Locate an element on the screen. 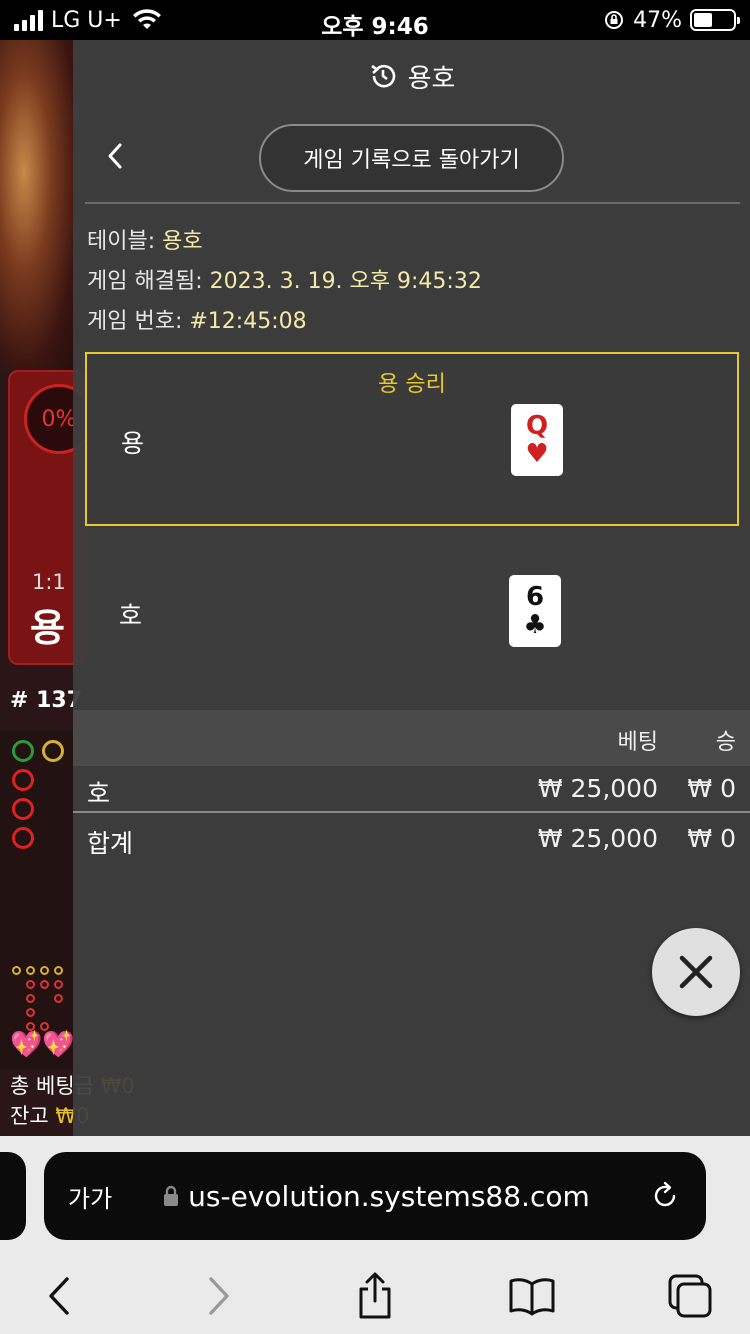 This screenshot has height=1334, width=750. chat-emoji: 💖💖 is located at coordinates (42, 1045).